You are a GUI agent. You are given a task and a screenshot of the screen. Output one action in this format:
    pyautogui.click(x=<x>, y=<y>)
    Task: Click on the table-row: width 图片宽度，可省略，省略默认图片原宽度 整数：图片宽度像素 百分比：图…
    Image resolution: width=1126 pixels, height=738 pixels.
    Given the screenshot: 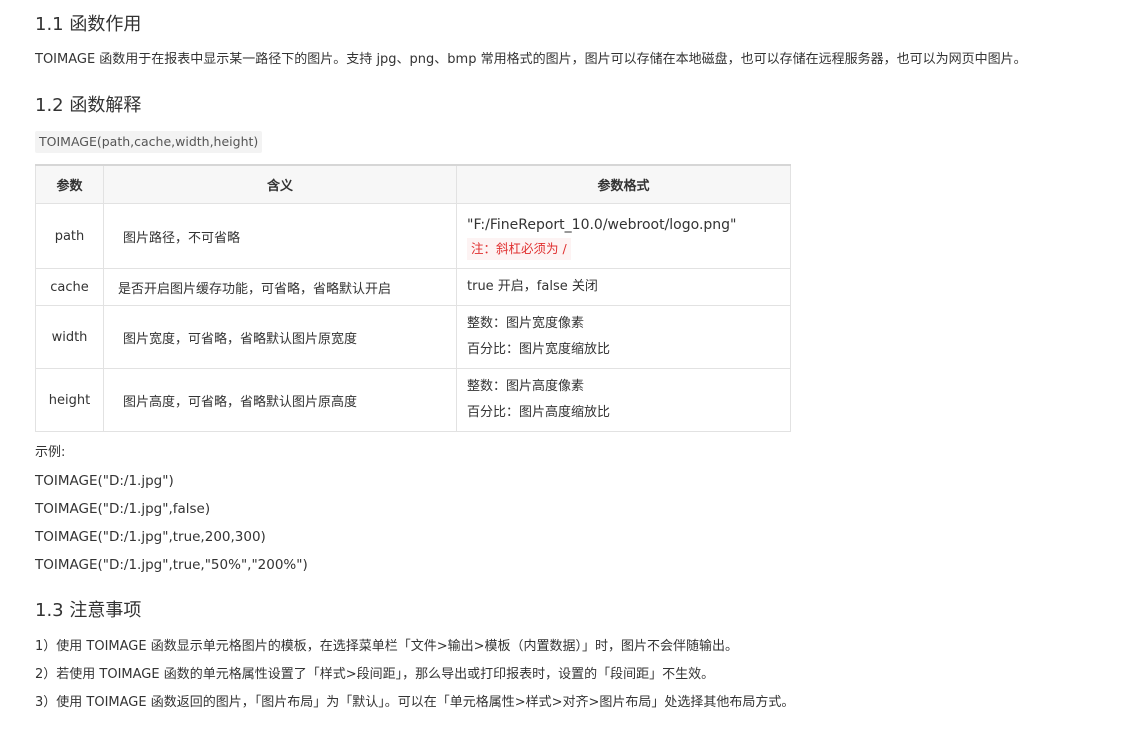 What is the action you would take?
    pyautogui.click(x=413, y=337)
    